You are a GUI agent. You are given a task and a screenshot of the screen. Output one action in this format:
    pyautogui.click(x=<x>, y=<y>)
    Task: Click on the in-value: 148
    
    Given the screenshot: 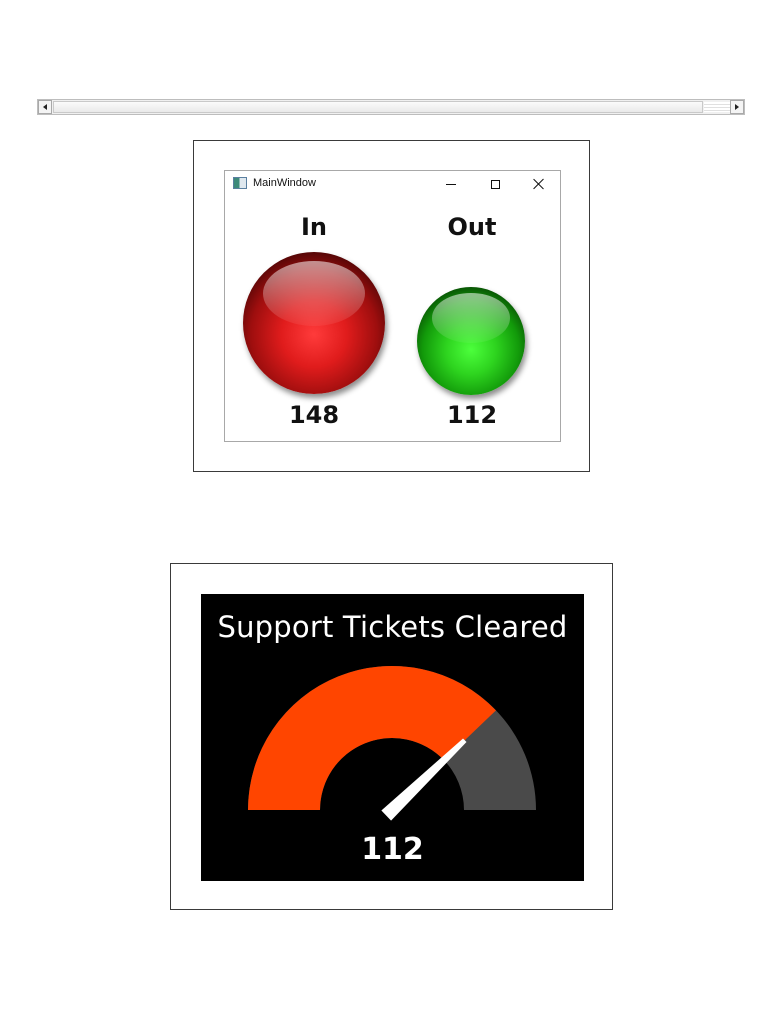 What is the action you would take?
    pyautogui.click(x=314, y=415)
    